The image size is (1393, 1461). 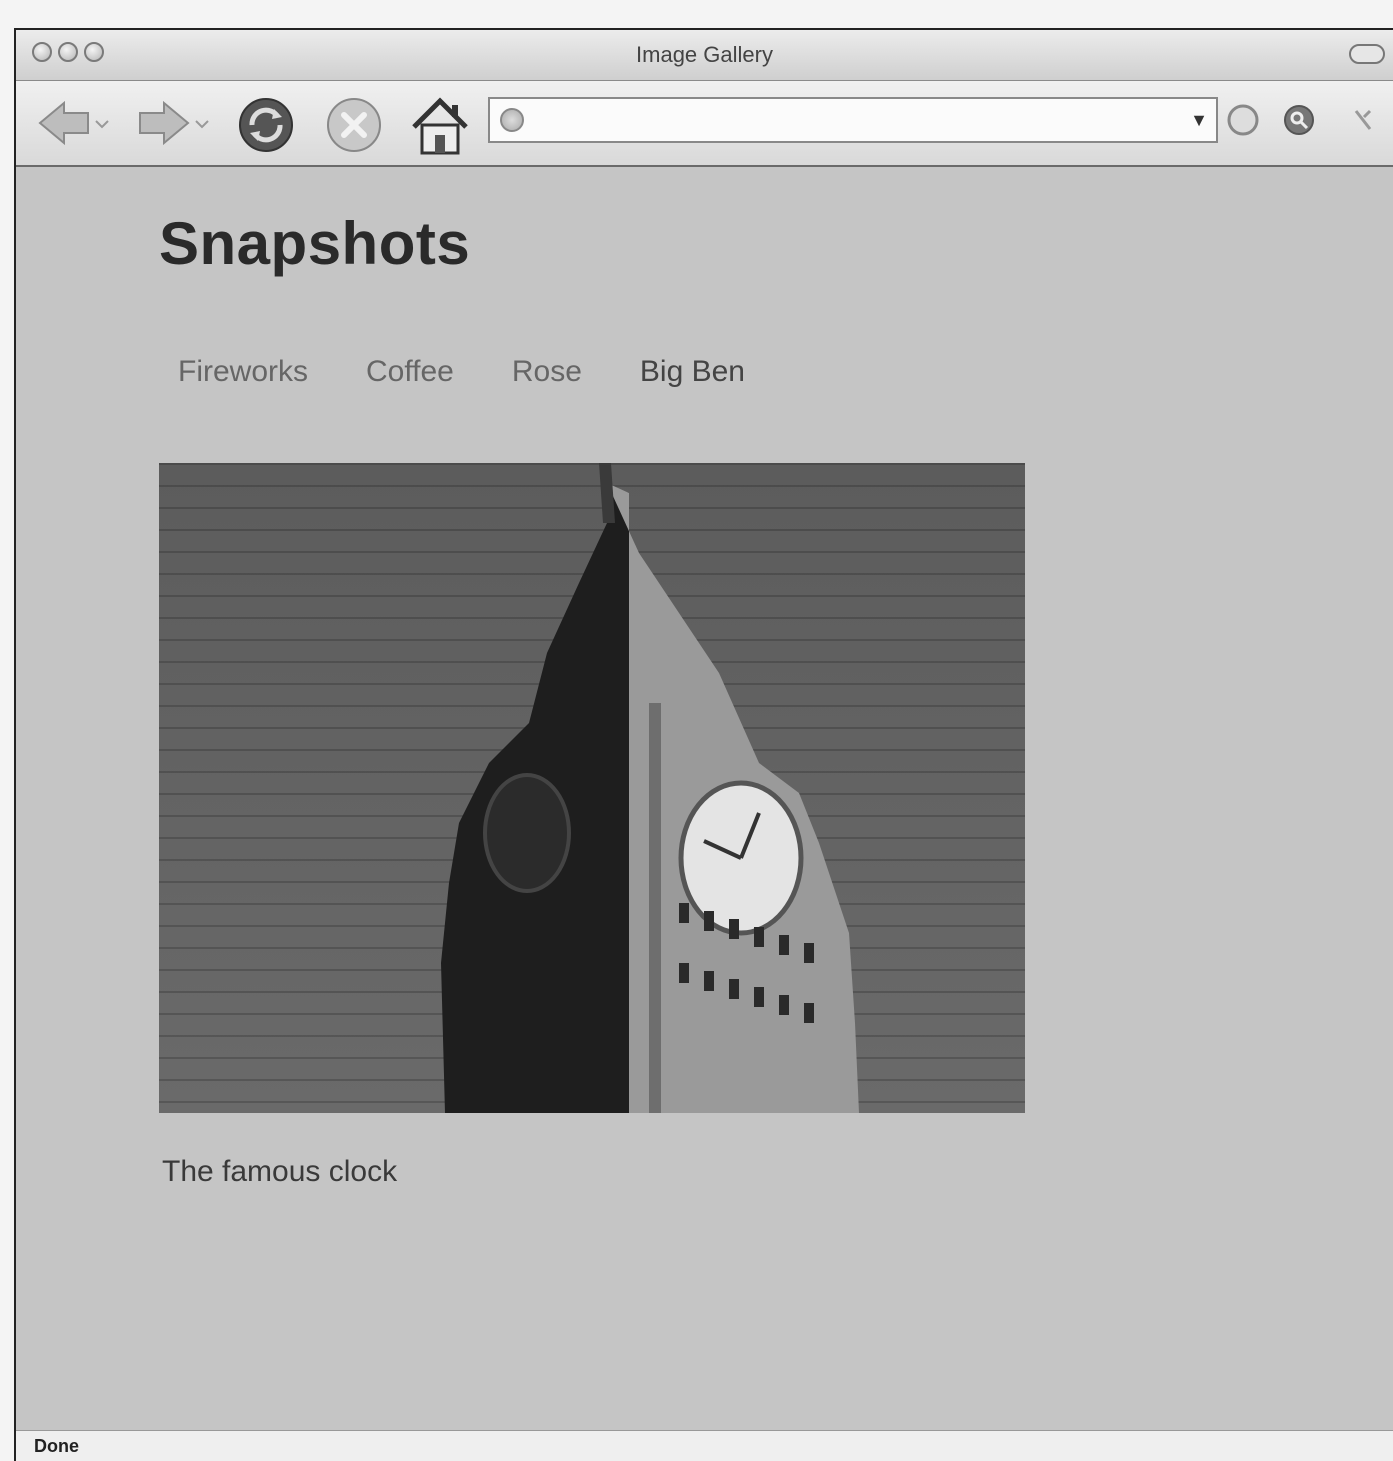 I want to click on activity-throbber, so click(x=1363, y=122).